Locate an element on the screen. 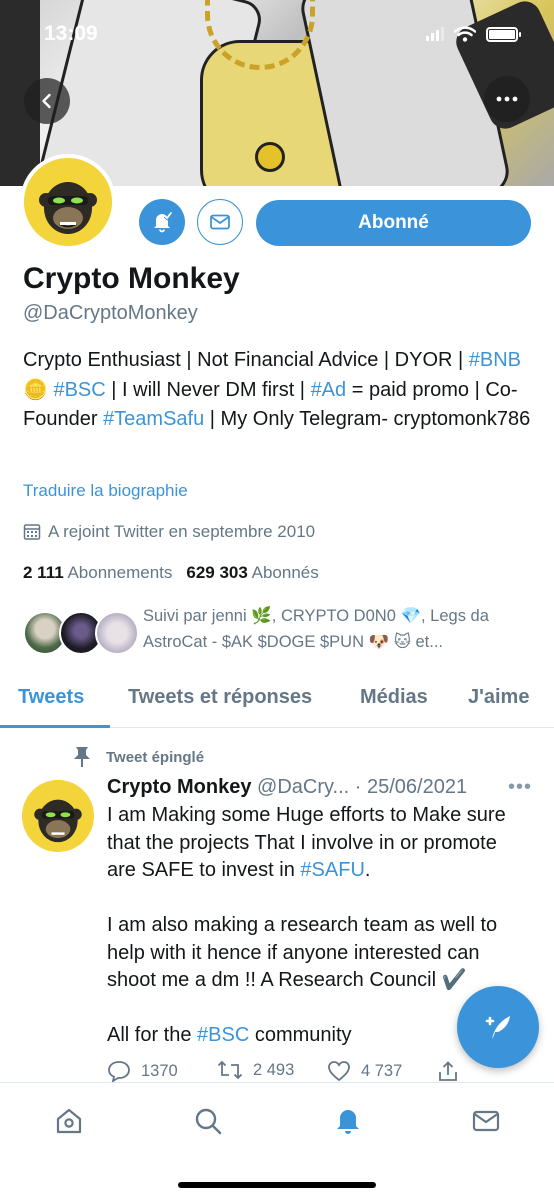  messages-icon is located at coordinates (486, 1121).